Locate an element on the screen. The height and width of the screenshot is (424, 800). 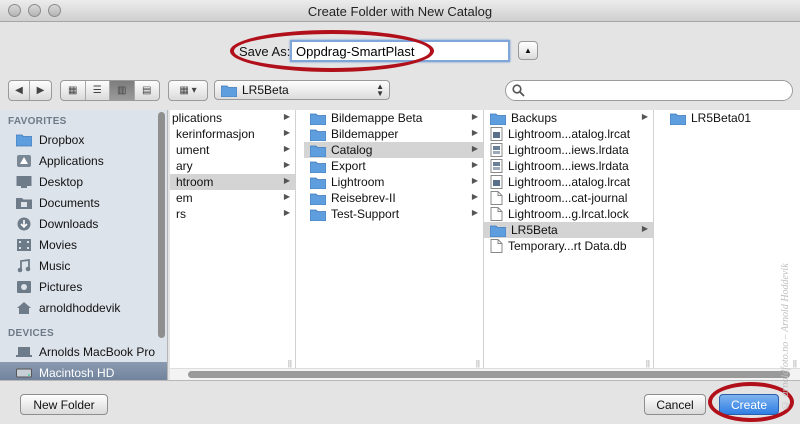
save-as-input is located at coordinates (400, 51).